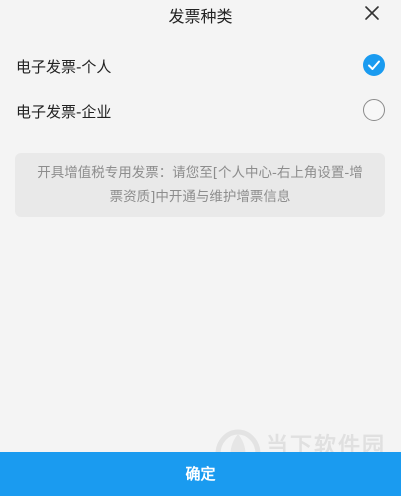 The image size is (401, 496). I want to click on confirm-button: 确定, so click(200, 474).